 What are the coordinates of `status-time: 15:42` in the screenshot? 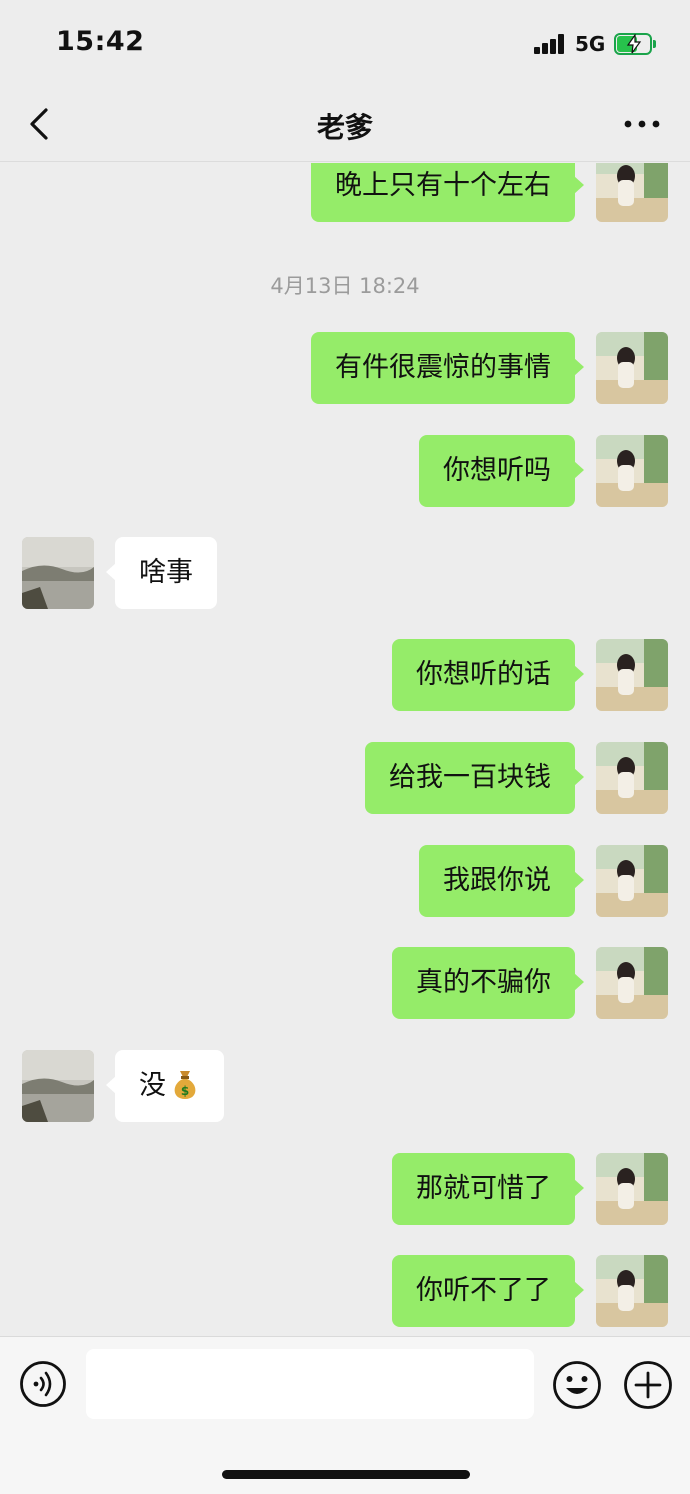 It's located at (100, 41).